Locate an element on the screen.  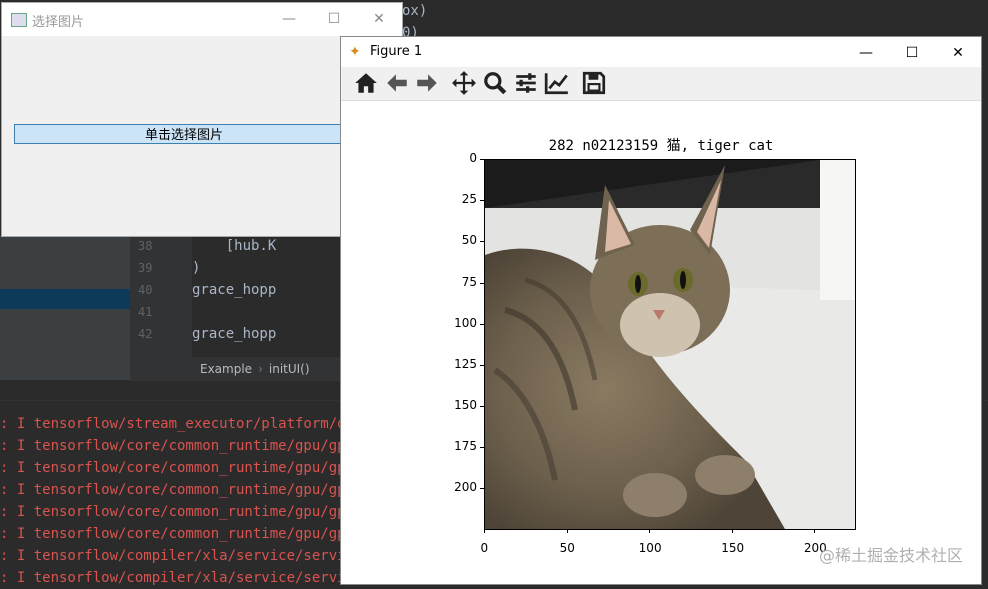
breadcrumb-method: initUI() is located at coordinates (289, 369).